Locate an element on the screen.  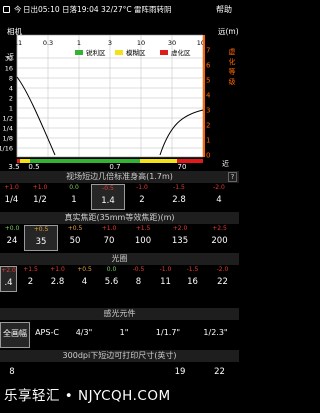
subject-option: 0.0 1 is located at coordinates (74, 197).